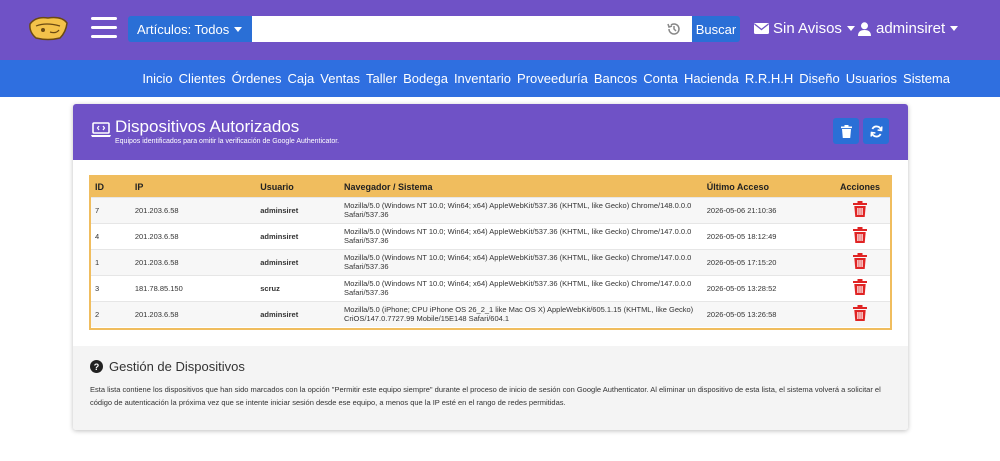 The width and height of the screenshot is (1000, 461). Describe the element at coordinates (97, 210) in the screenshot. I see `cell-id: 7` at that location.